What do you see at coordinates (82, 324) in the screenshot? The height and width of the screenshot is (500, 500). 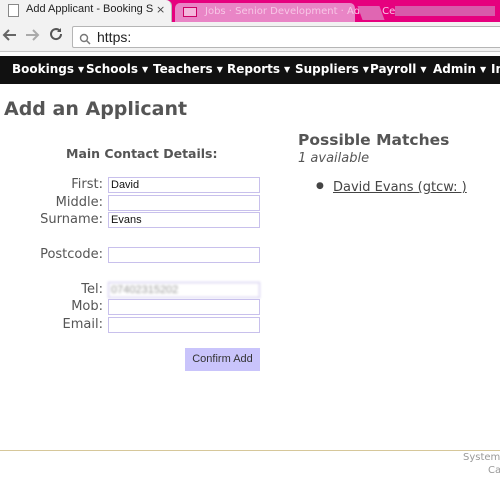 I see `email-label: Email:` at bounding box center [82, 324].